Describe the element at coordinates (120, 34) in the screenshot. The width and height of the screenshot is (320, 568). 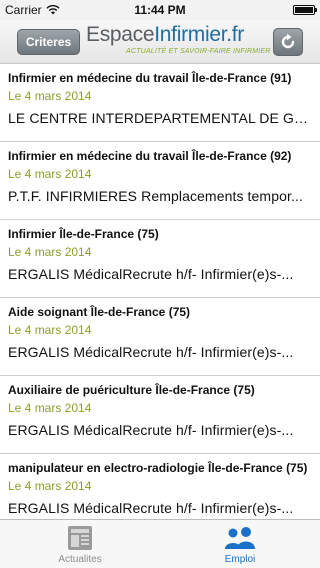
I see `logo-espace: Espace` at that location.